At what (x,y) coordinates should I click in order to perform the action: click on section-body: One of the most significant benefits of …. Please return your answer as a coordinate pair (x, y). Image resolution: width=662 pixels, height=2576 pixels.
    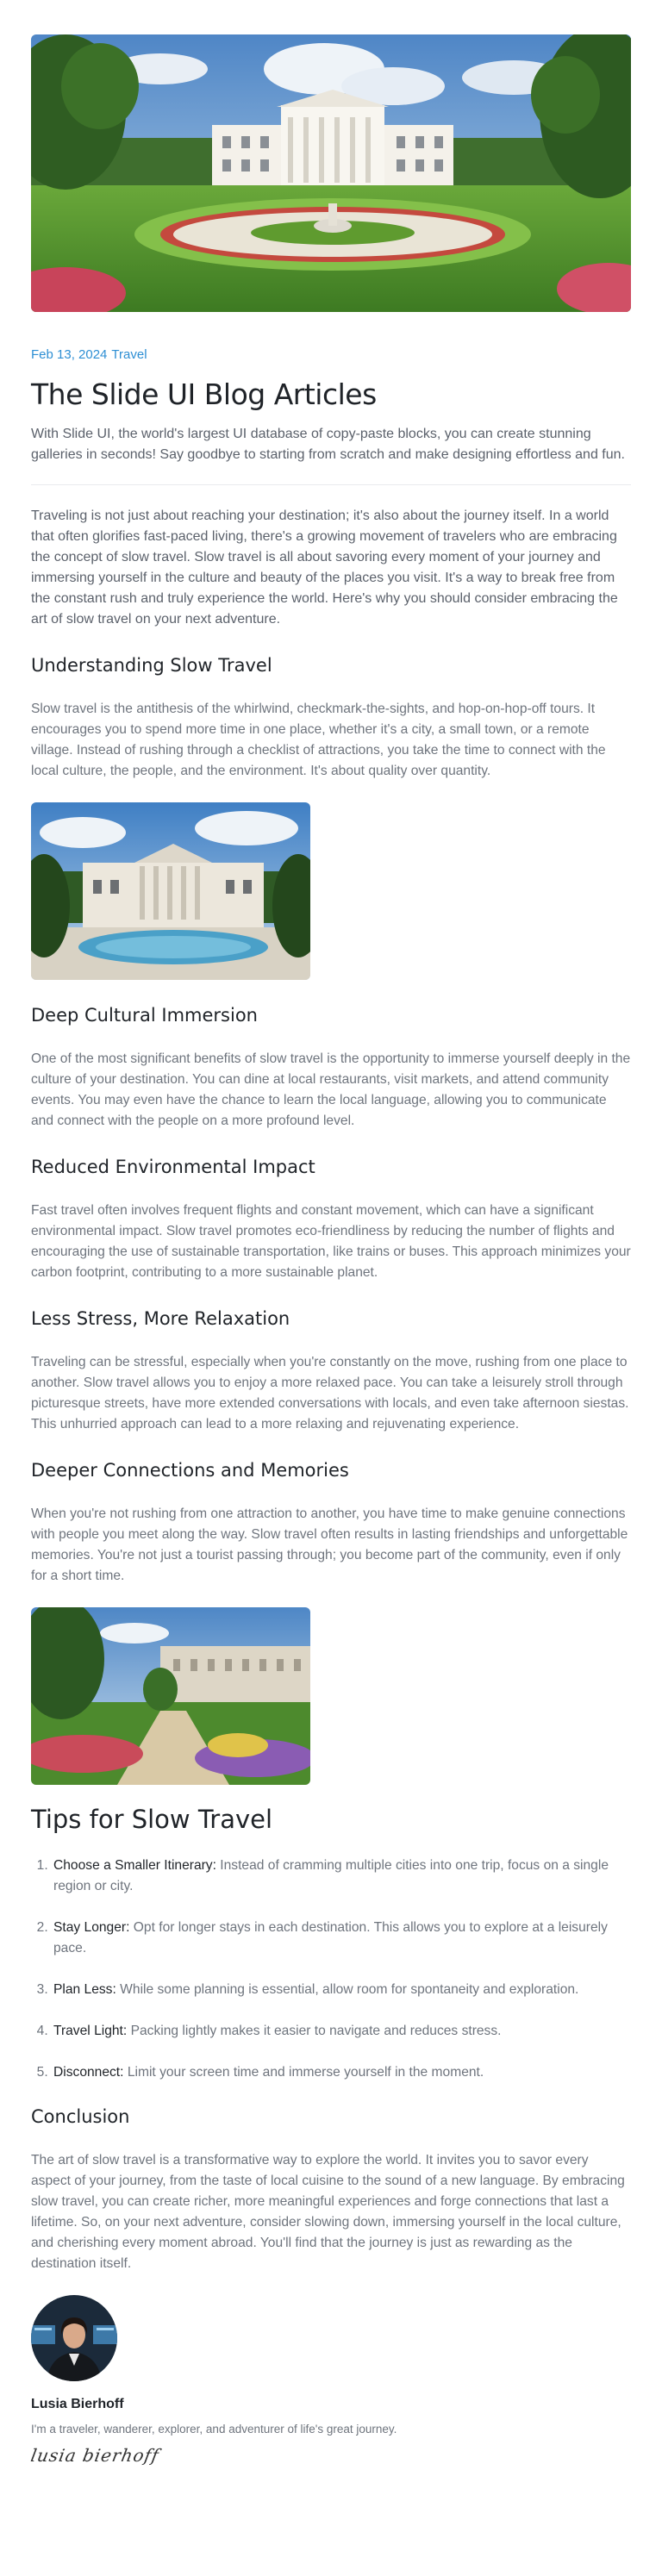
    Looking at the image, I should click on (331, 1089).